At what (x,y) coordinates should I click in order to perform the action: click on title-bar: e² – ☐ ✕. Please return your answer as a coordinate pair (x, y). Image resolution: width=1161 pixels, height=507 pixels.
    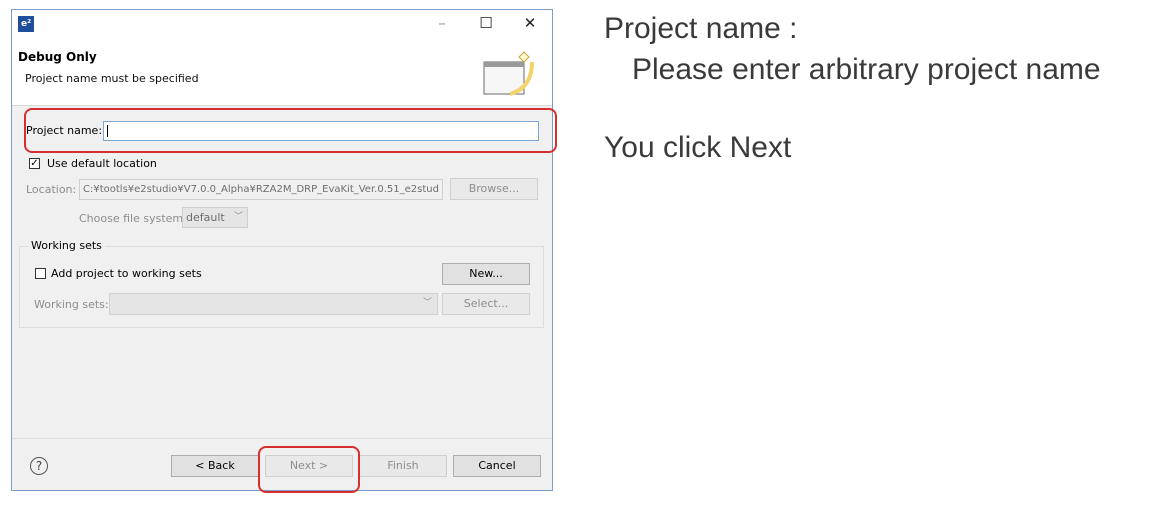
    Looking at the image, I should click on (282, 24).